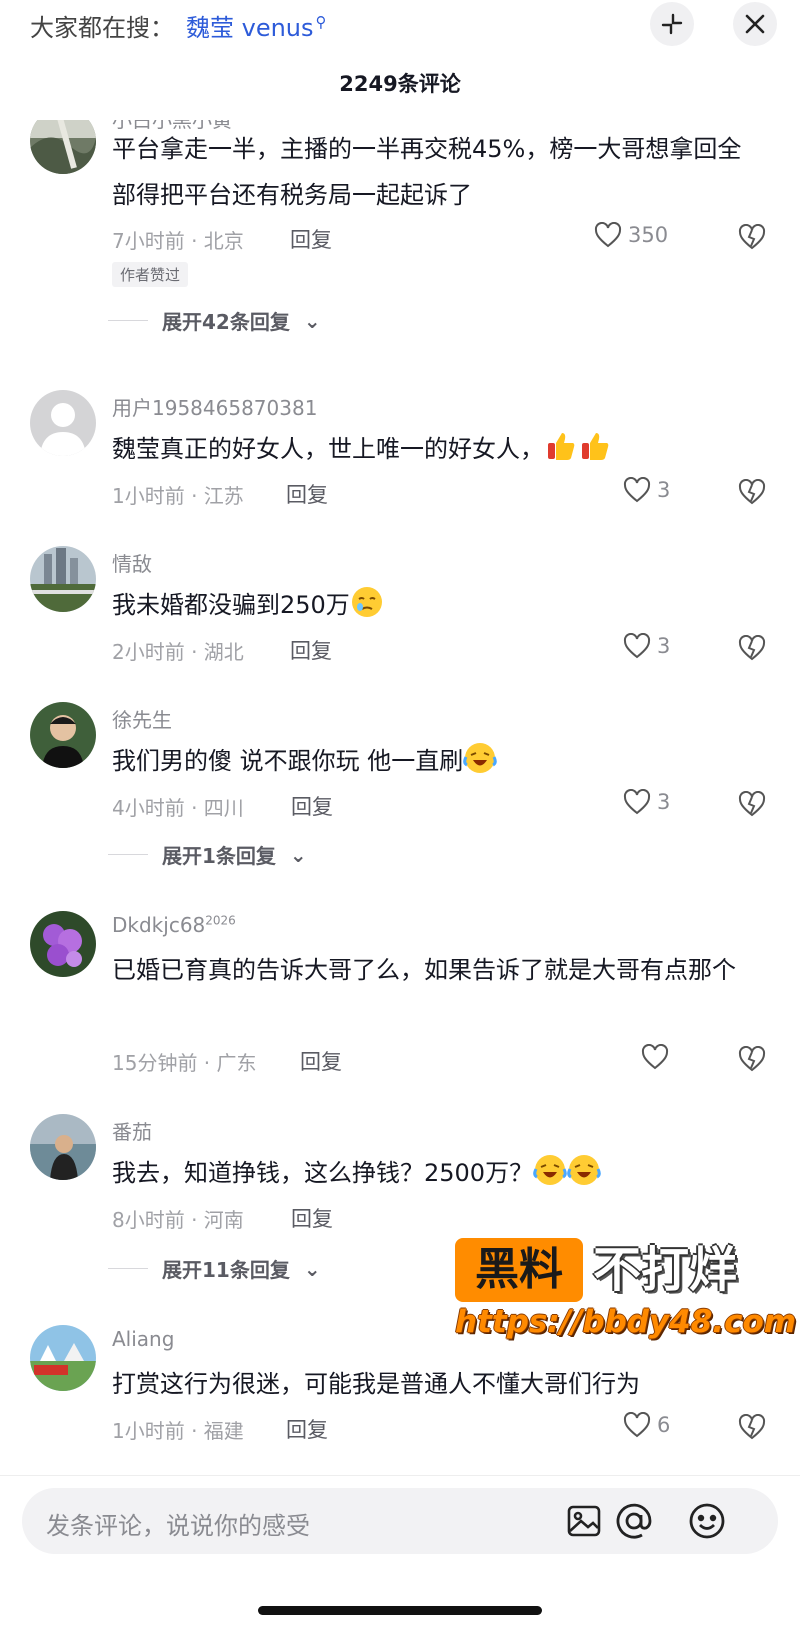 The height and width of the screenshot is (1625, 800). I want to click on search-suggestion-link: 魏莹 venus ⚲, so click(256, 25).